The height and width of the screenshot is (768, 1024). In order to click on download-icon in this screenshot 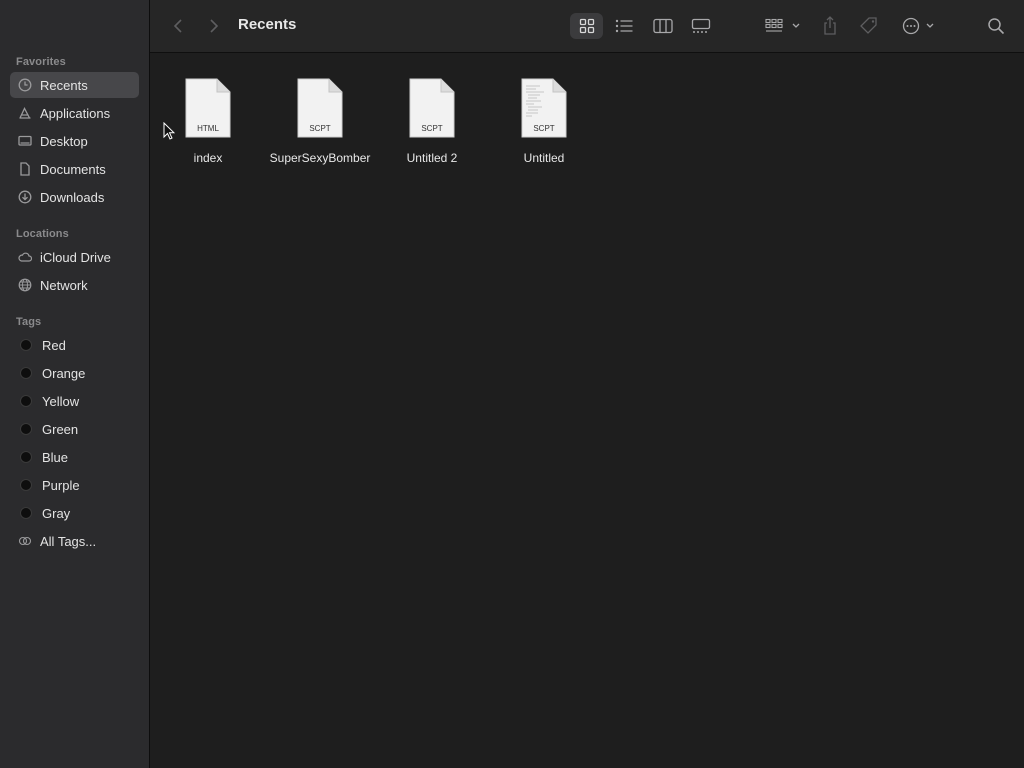, I will do `click(25, 197)`.